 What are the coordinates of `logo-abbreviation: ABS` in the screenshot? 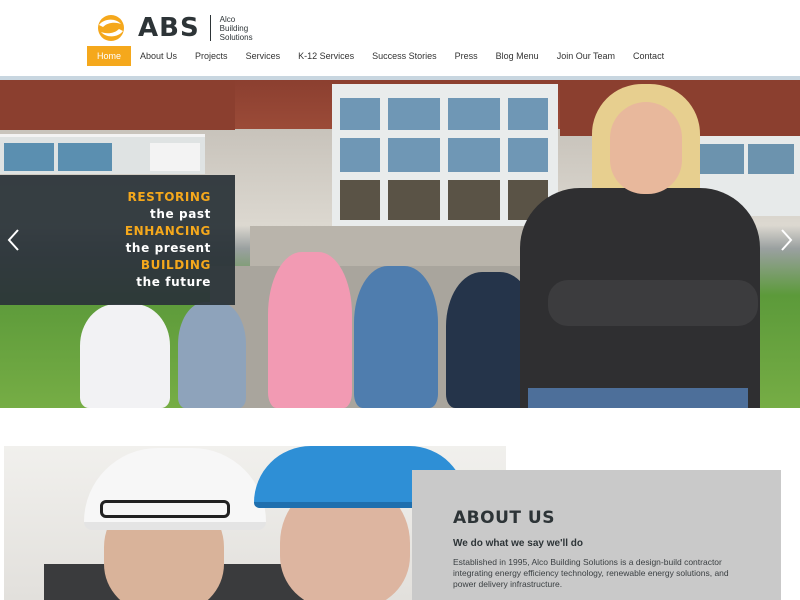 It's located at (169, 28).